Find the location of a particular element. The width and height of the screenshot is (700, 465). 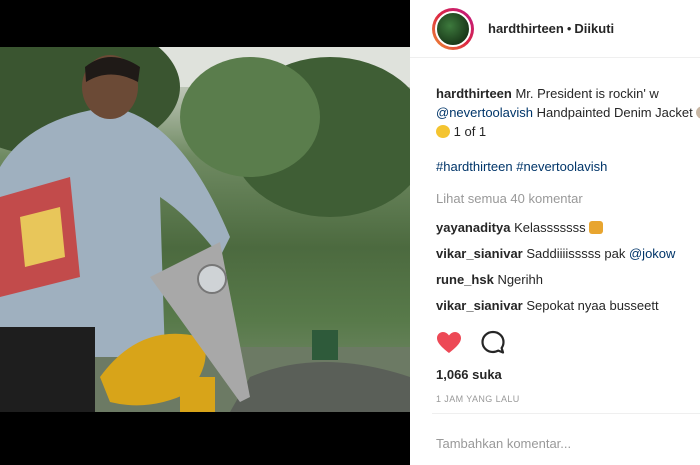

comment-item: yayanaditya Kelasssssss is located at coordinates (568, 227).